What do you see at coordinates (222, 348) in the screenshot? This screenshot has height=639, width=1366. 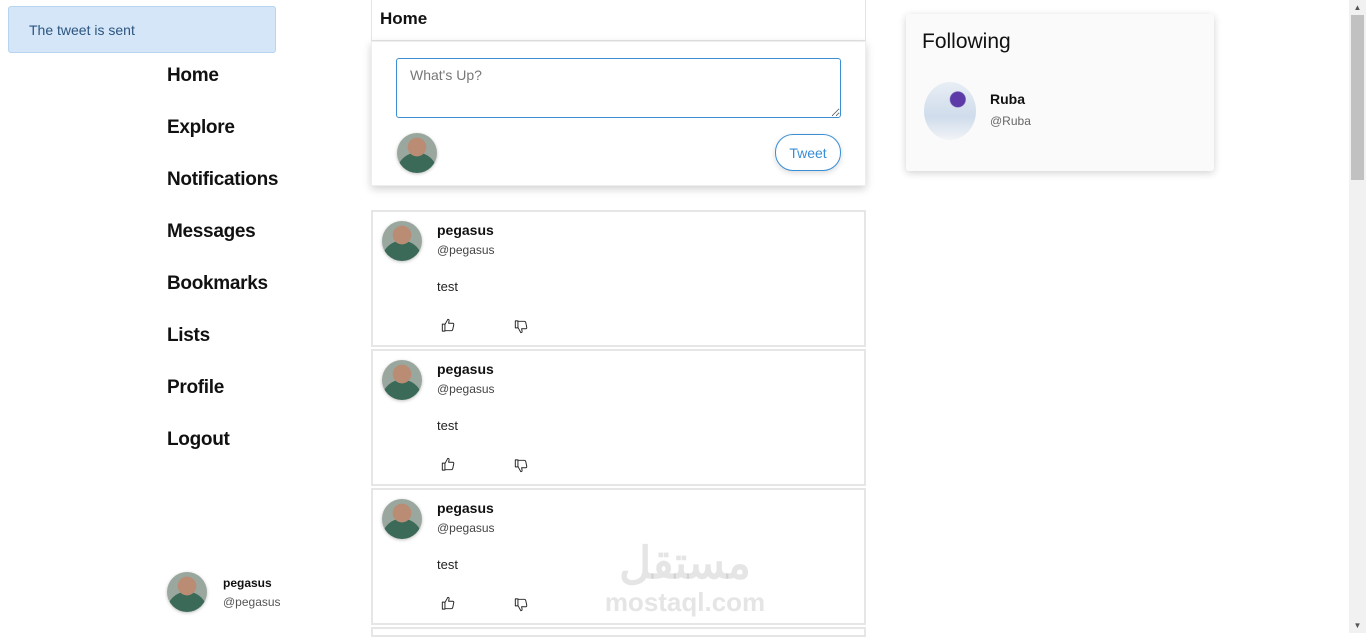 I see `nav-item-lists: Lists` at bounding box center [222, 348].